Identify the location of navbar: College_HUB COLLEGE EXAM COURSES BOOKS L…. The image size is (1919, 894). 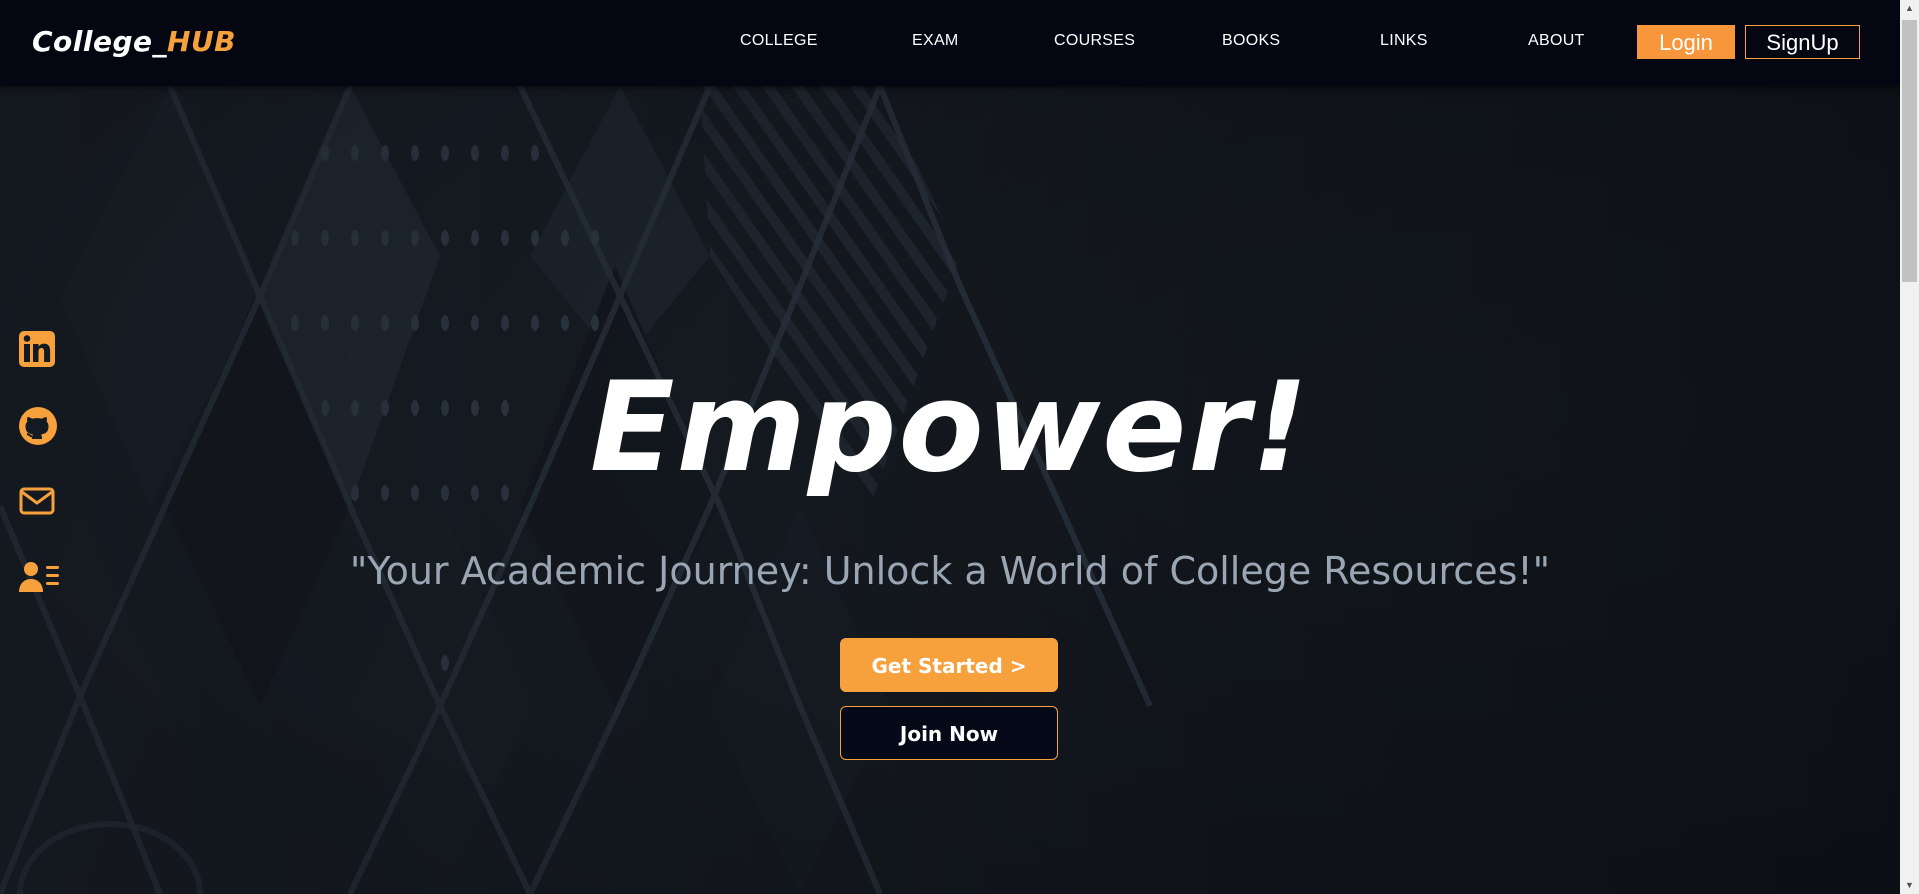
(950, 43).